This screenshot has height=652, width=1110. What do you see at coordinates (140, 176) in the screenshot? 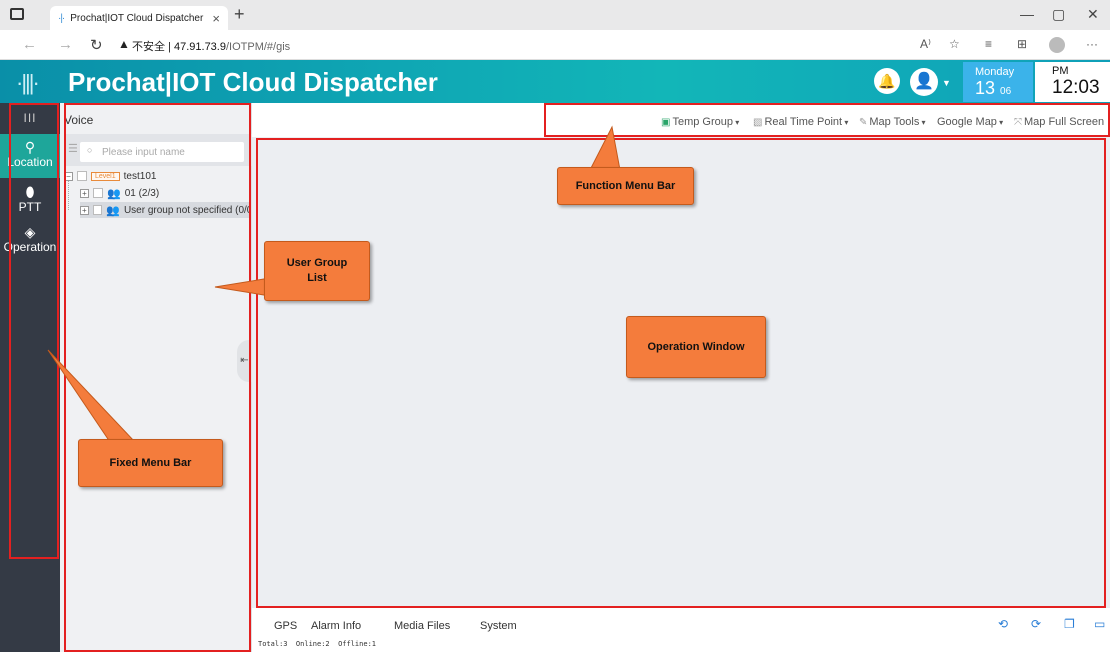
I see `tree-item-label: test101` at bounding box center [140, 176].